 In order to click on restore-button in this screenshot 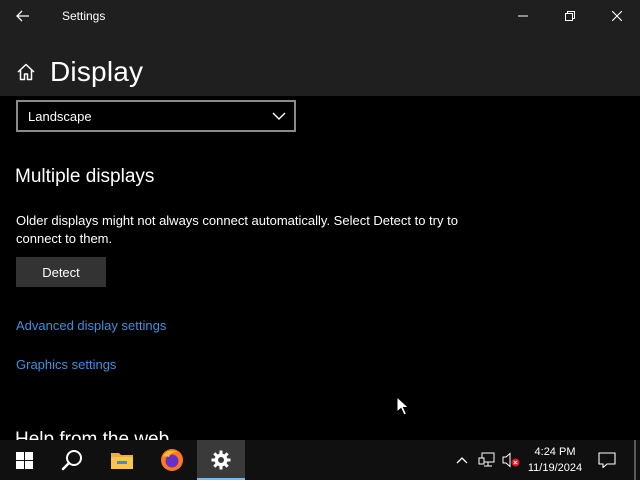, I will do `click(570, 16)`.